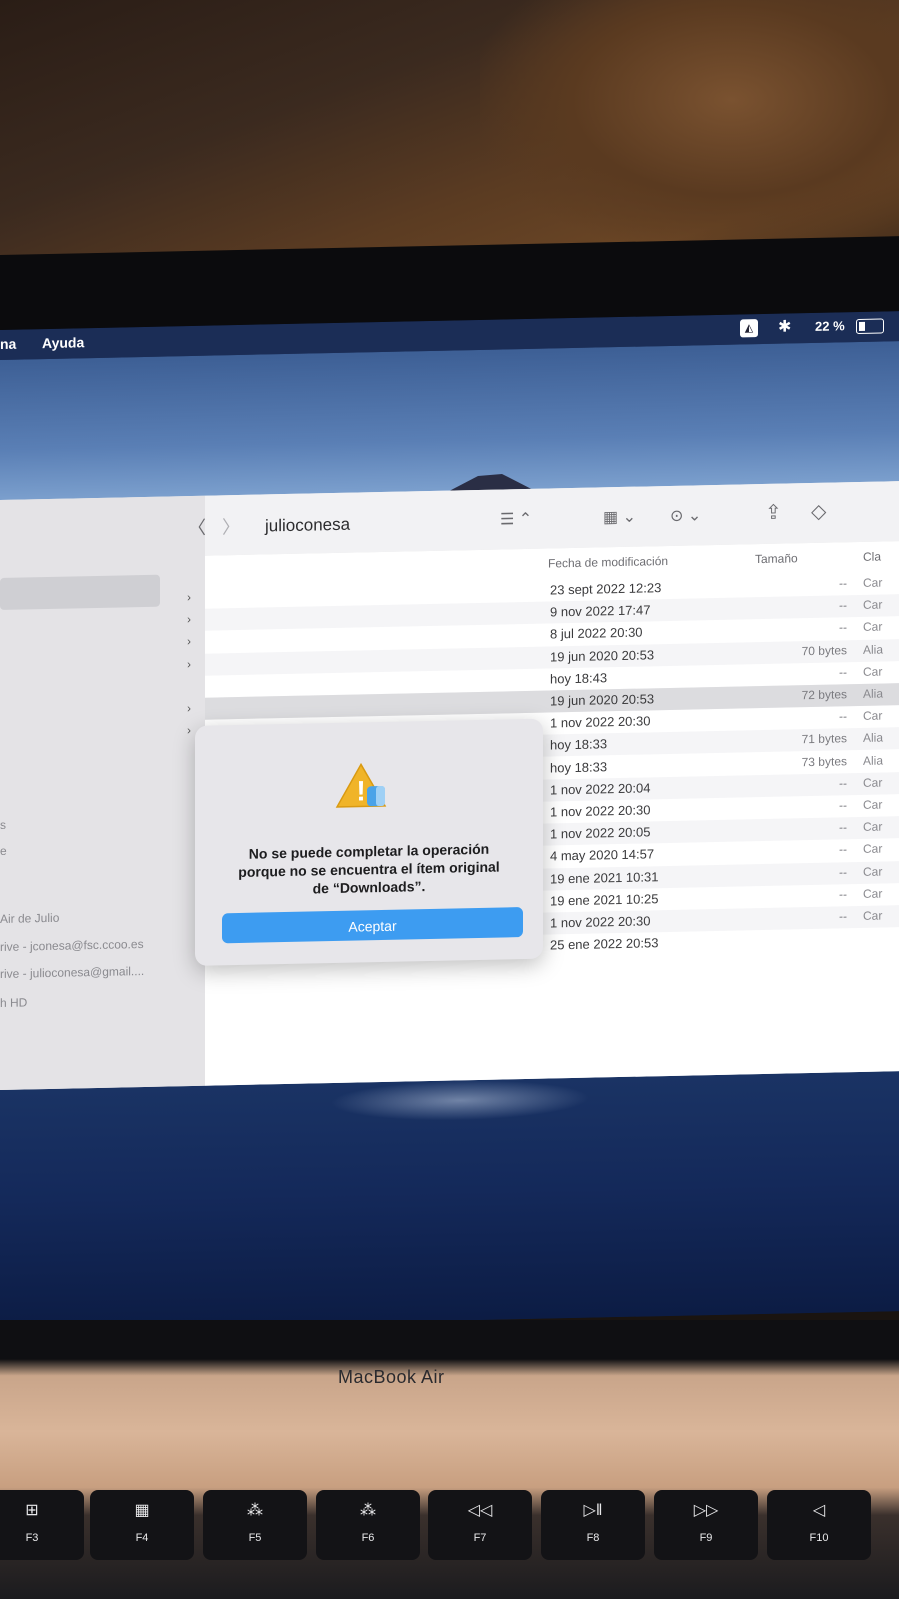  What do you see at coordinates (824, 695) in the screenshot?
I see `row-size: 72 bytes` at bounding box center [824, 695].